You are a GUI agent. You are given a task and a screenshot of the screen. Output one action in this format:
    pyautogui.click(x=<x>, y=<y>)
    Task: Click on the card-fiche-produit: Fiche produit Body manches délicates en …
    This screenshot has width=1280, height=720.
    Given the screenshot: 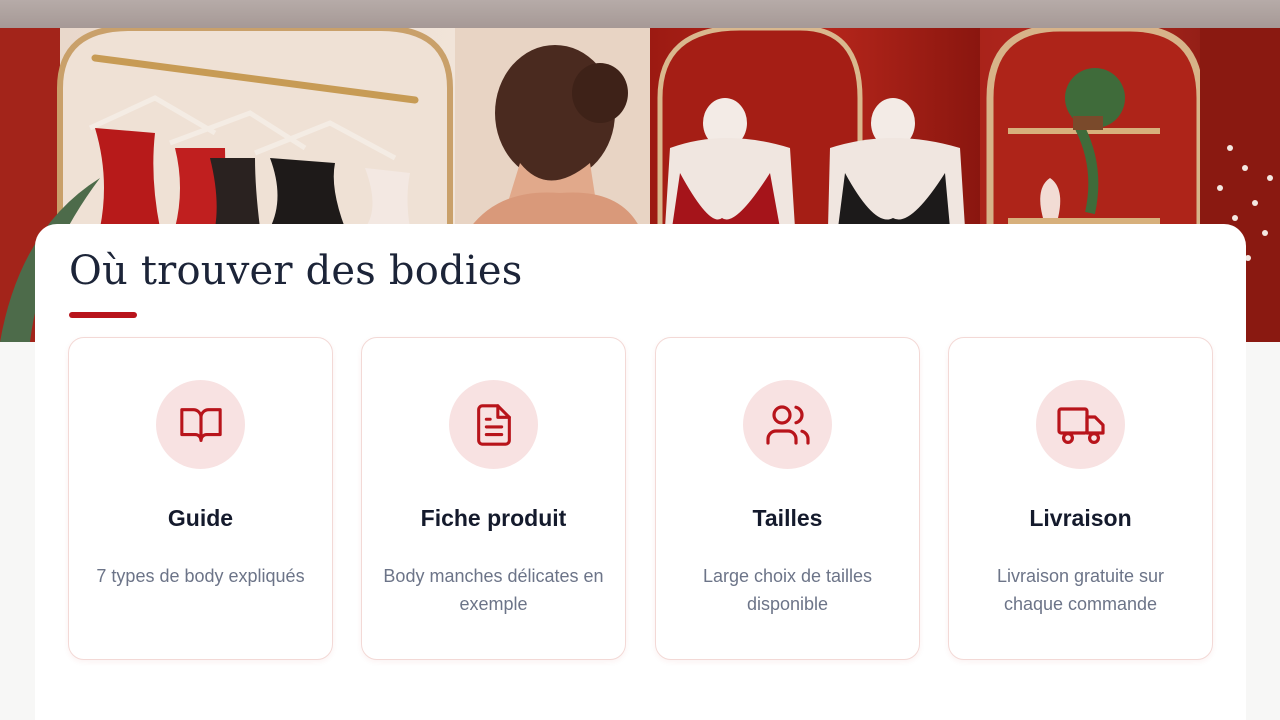 What is the action you would take?
    pyautogui.click(x=493, y=498)
    